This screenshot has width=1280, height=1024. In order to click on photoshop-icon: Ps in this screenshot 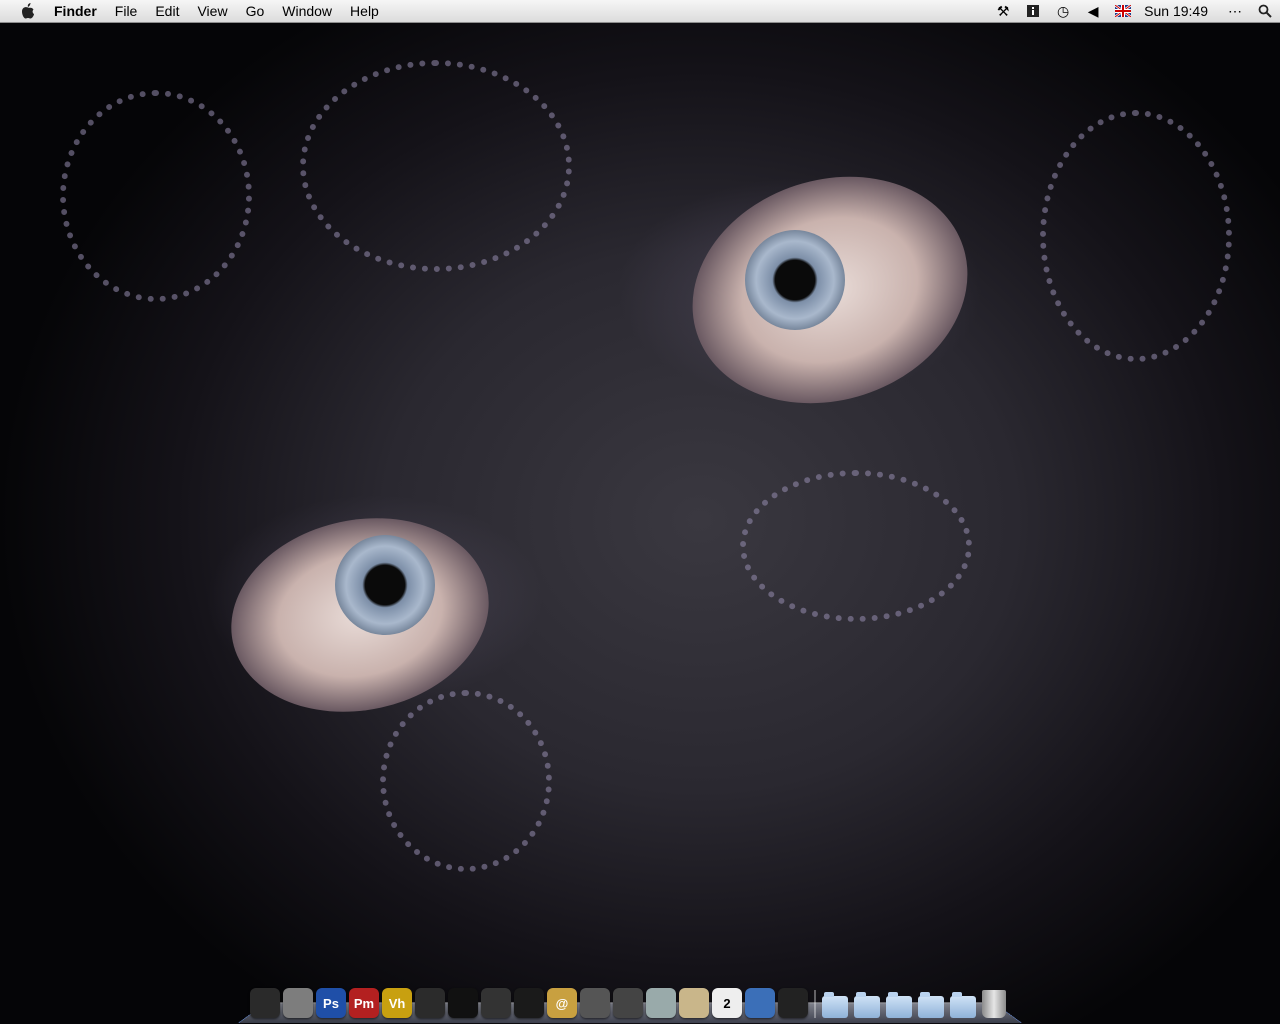, I will do `click(331, 1003)`.